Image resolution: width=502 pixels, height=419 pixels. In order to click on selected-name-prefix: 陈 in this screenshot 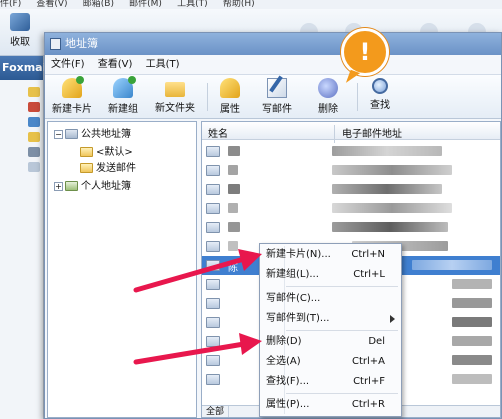, I will do `click(233, 268)`.